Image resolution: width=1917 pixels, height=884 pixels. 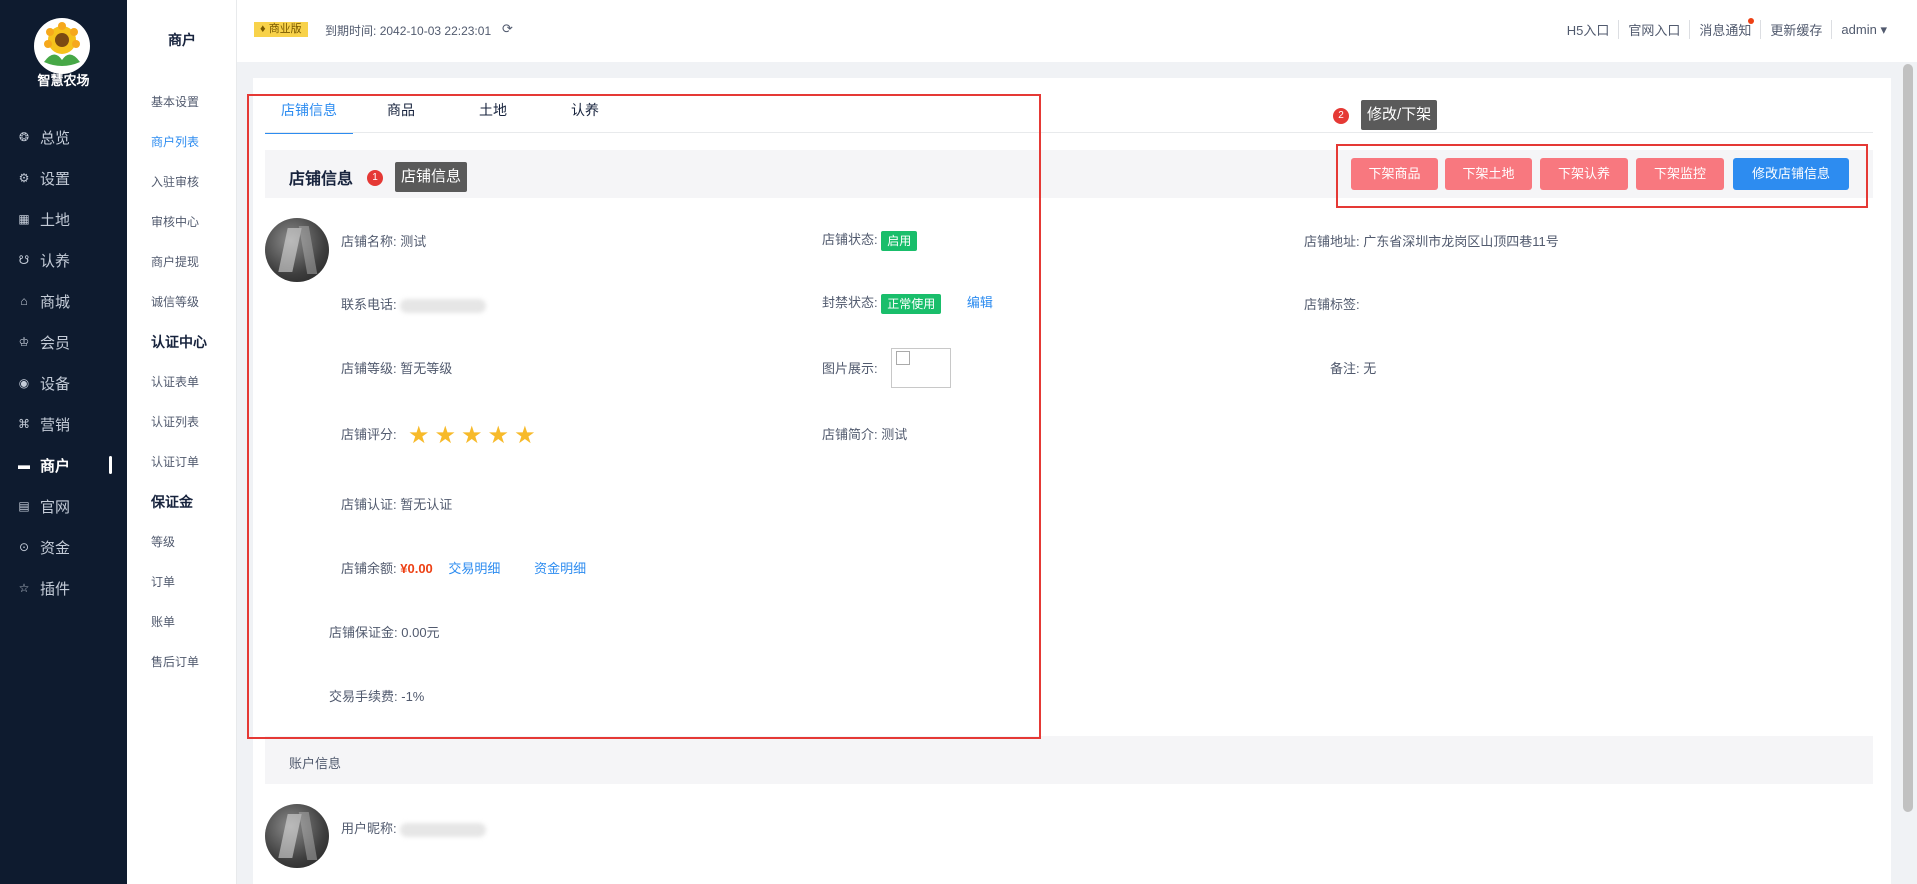 I want to click on sidebar-item-label: 土地, so click(x=55, y=220).